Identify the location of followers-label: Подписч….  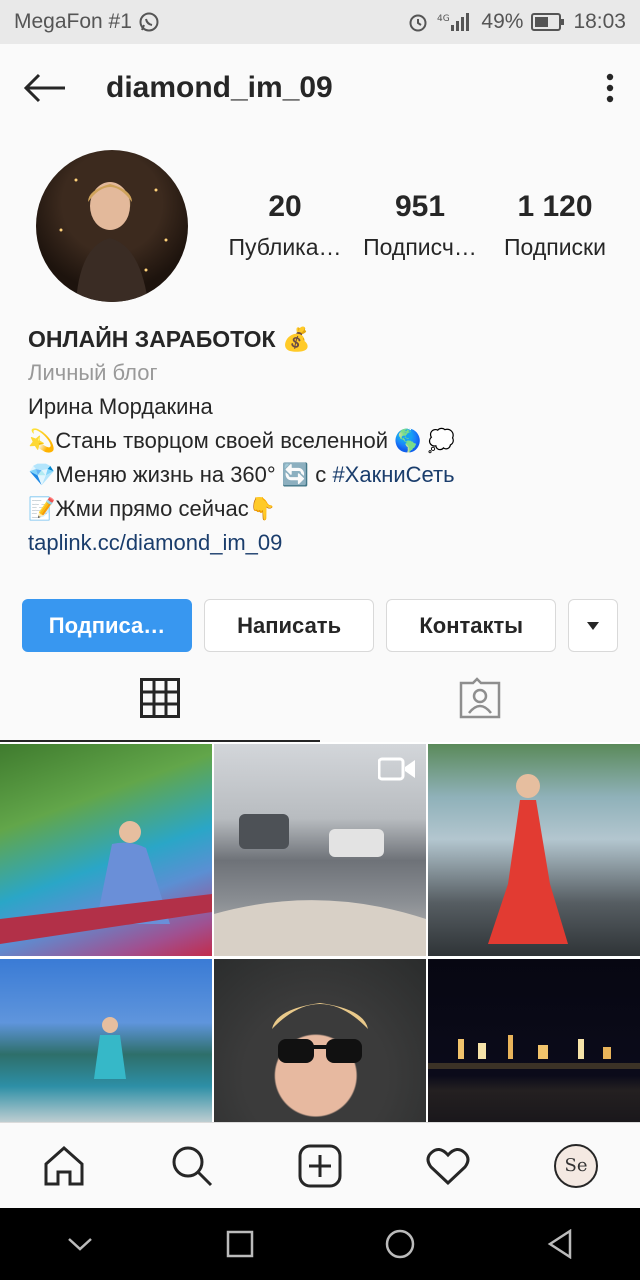
(420, 247).